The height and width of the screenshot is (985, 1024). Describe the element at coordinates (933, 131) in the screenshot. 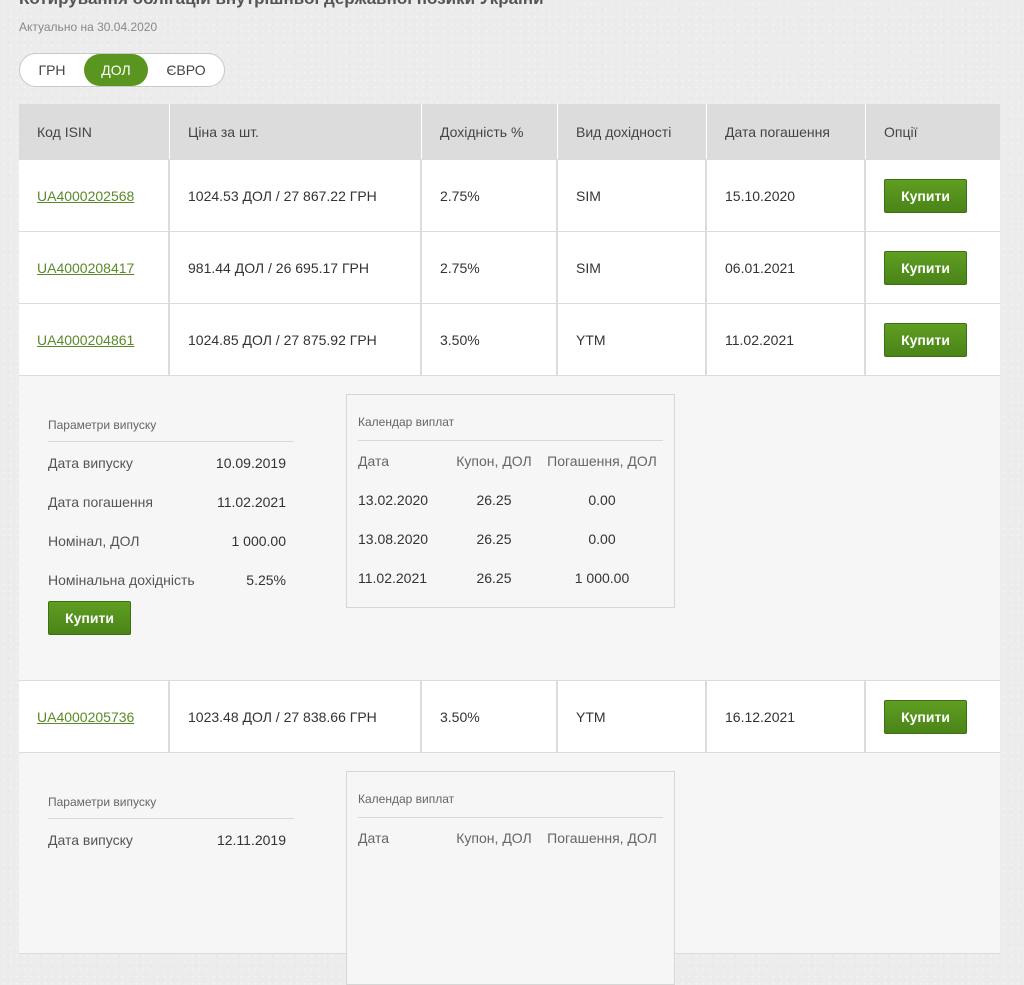

I see `header-options: Опції` at that location.